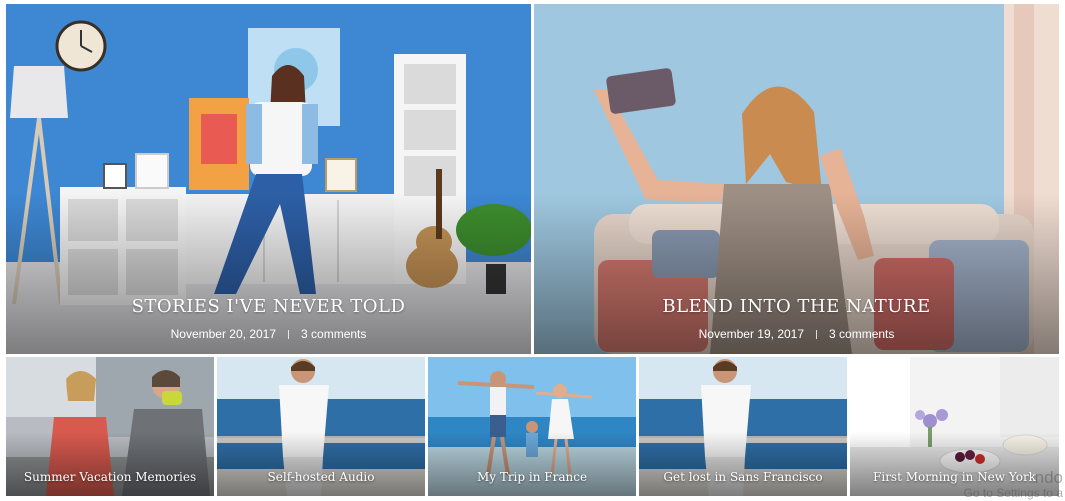 The image size is (1065, 501). I want to click on post-title: STORIES I'VE NEVER TOLD, so click(268, 306).